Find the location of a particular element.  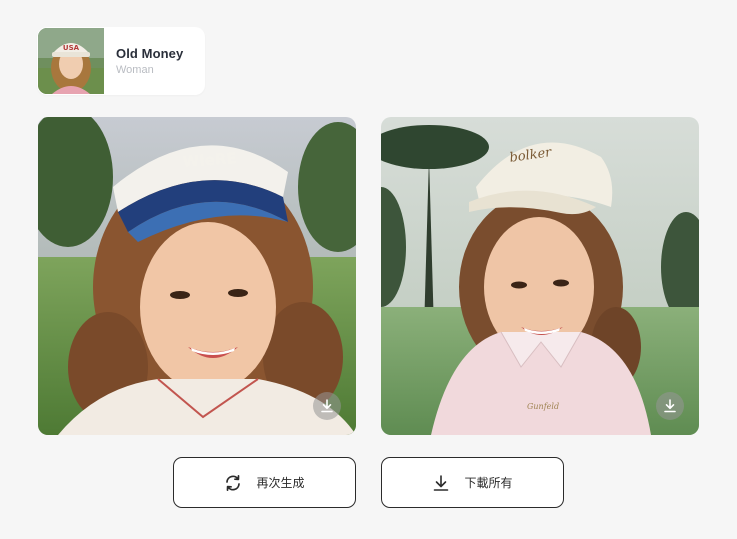

download-all-label: 下載所有 is located at coordinates (488, 483).